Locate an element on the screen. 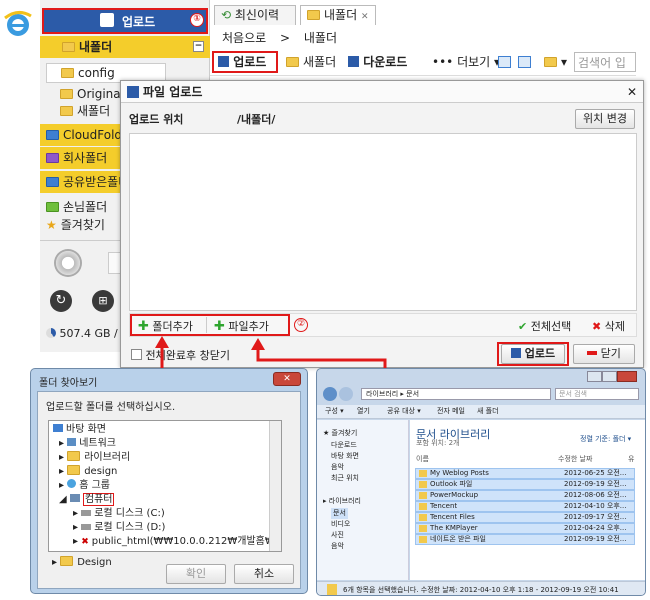 This screenshot has width=650, height=600. menu-open: 열기 is located at coordinates (363, 411).